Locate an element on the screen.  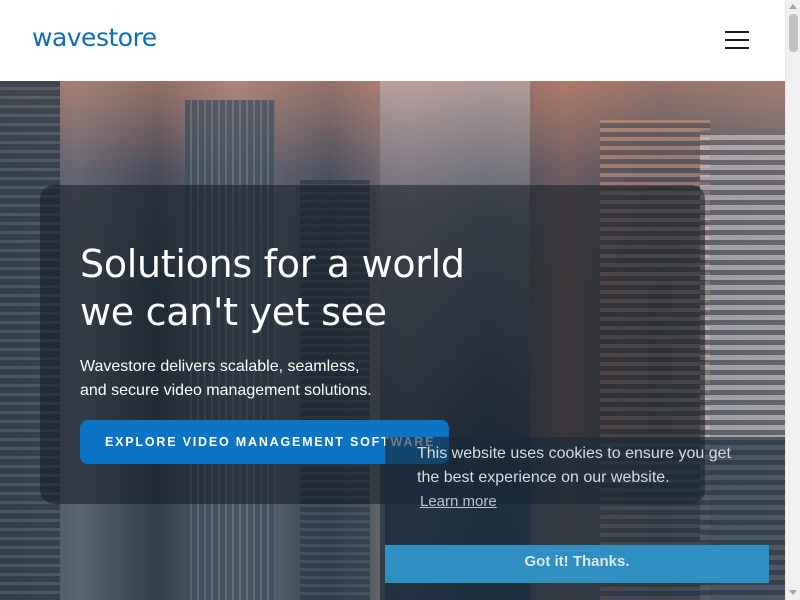
hamburger-menu-icon is located at coordinates (737, 40).